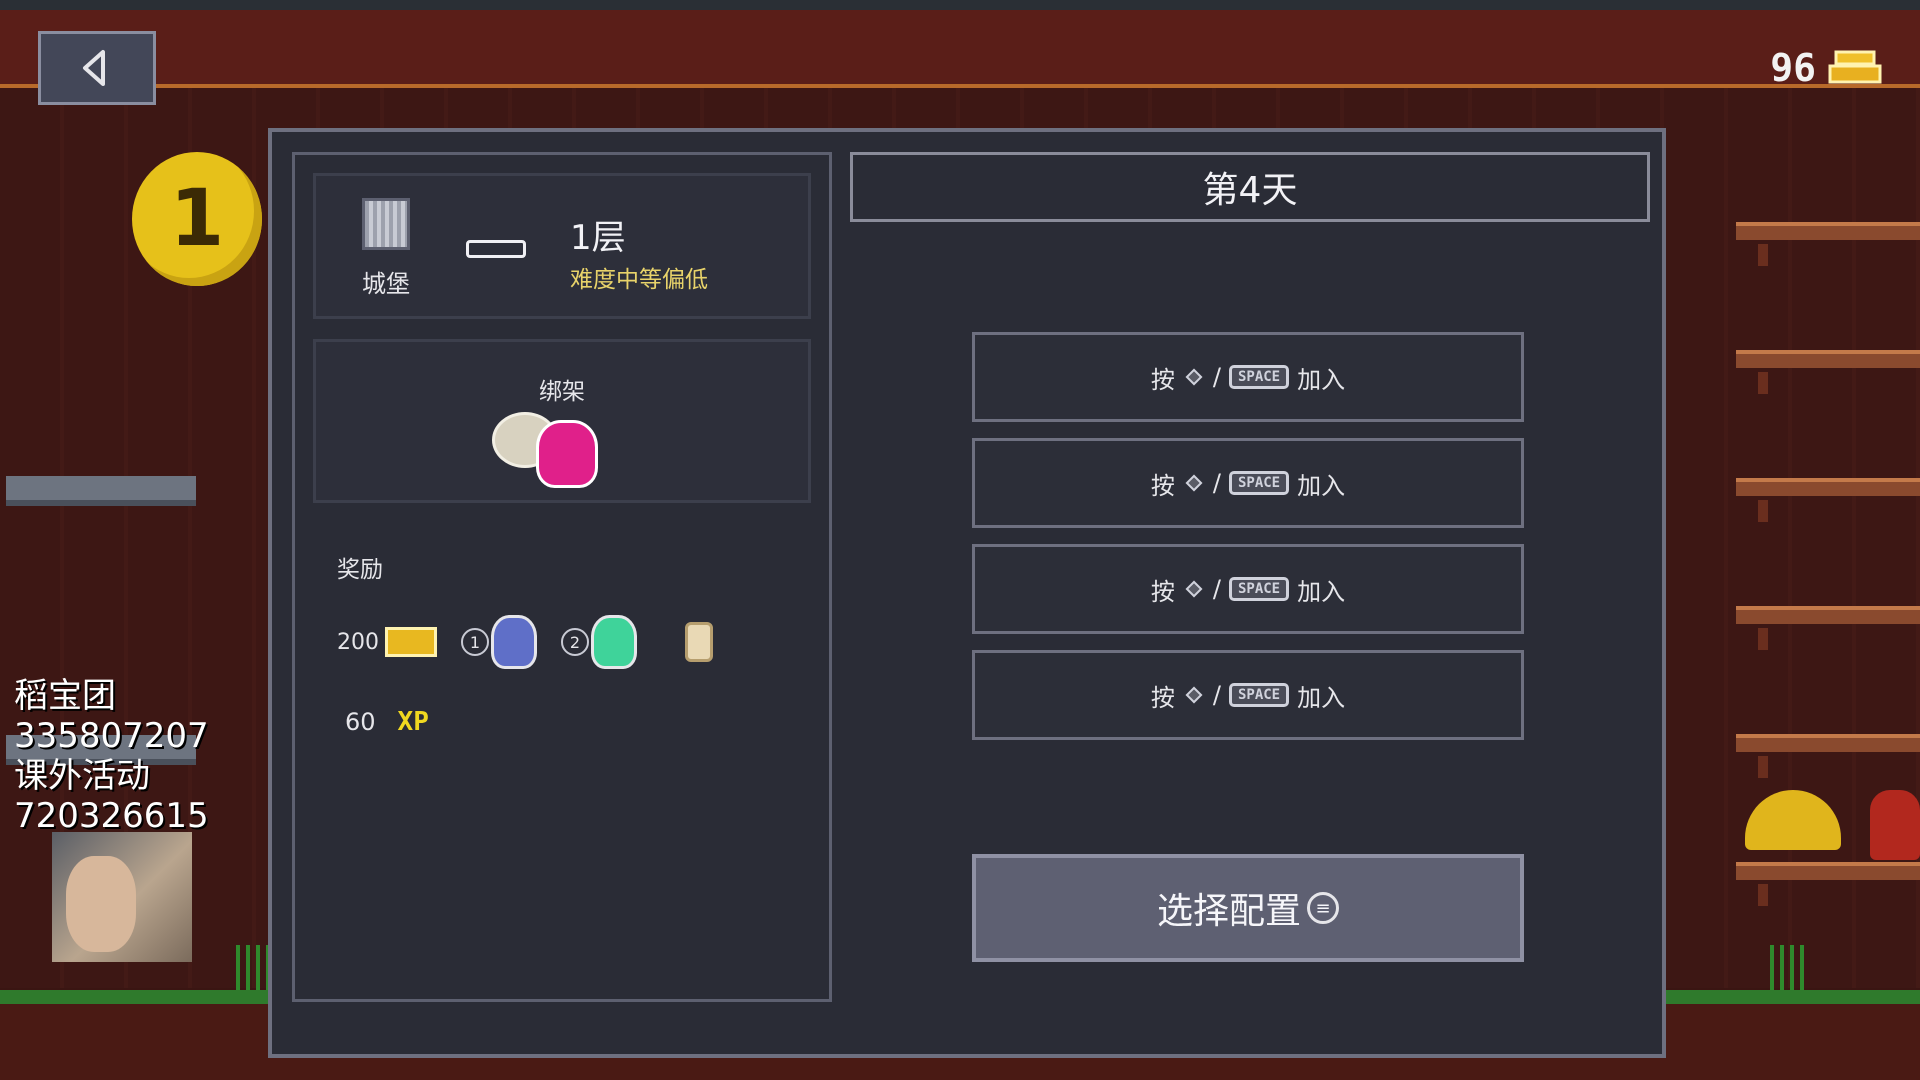  What do you see at coordinates (1827, 68) in the screenshot?
I see `gold-counter: 96` at bounding box center [1827, 68].